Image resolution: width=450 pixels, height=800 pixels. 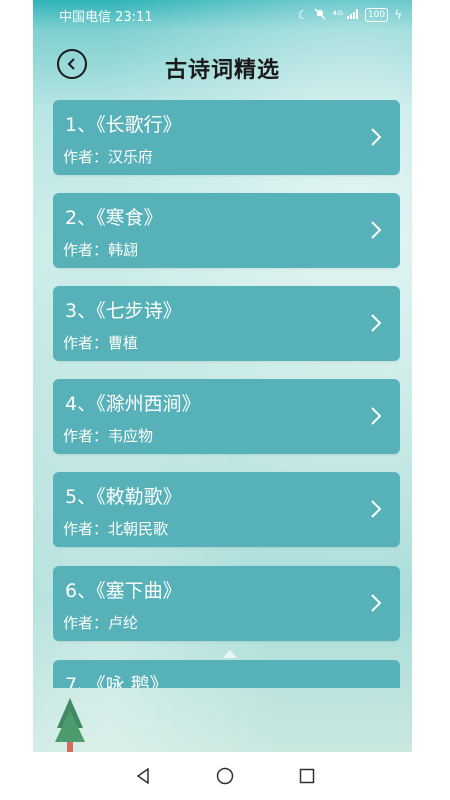 What do you see at coordinates (226, 137) in the screenshot?
I see `poem-card: 1、《长歌行》 作者：汉乐府` at bounding box center [226, 137].